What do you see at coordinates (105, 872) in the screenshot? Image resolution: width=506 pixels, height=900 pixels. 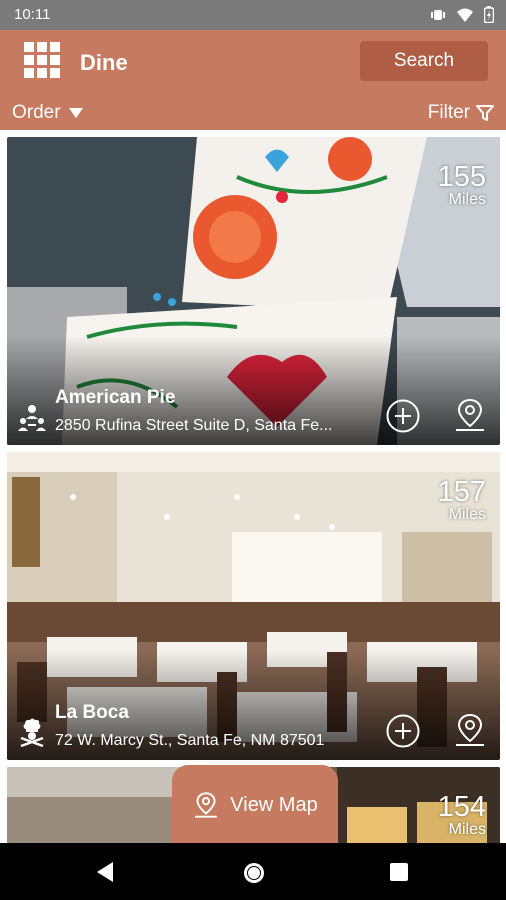 I see `back-icon` at bounding box center [105, 872].